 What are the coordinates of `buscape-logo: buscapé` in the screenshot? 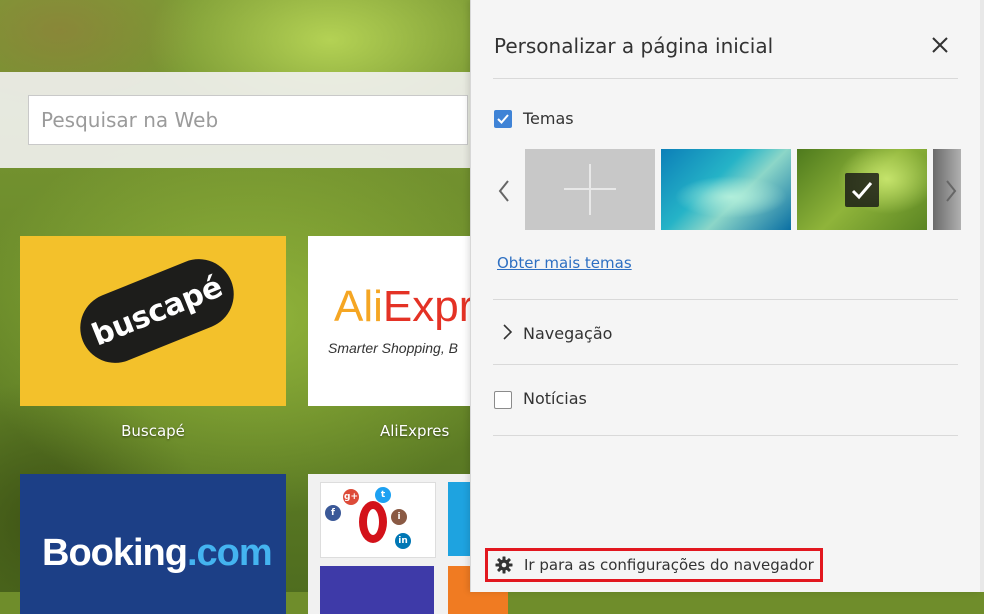 It's located at (157, 311).